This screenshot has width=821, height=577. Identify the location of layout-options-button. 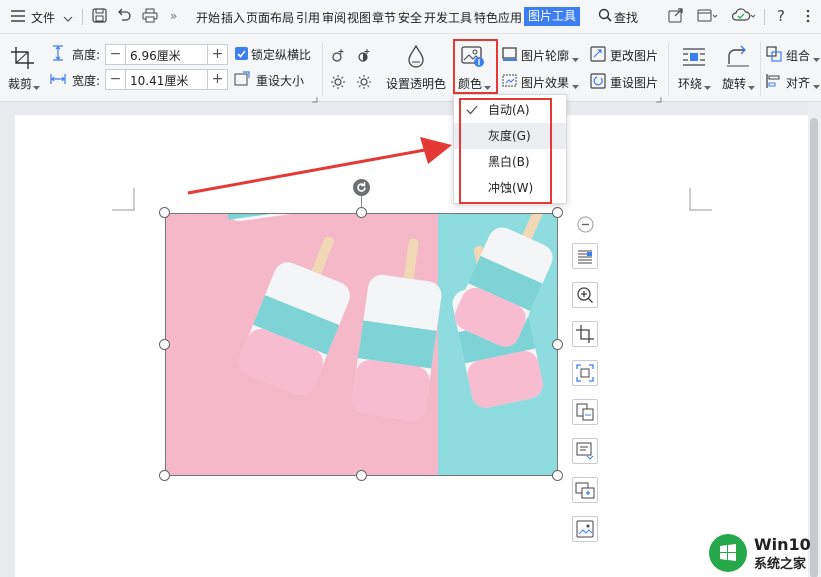
(585, 256).